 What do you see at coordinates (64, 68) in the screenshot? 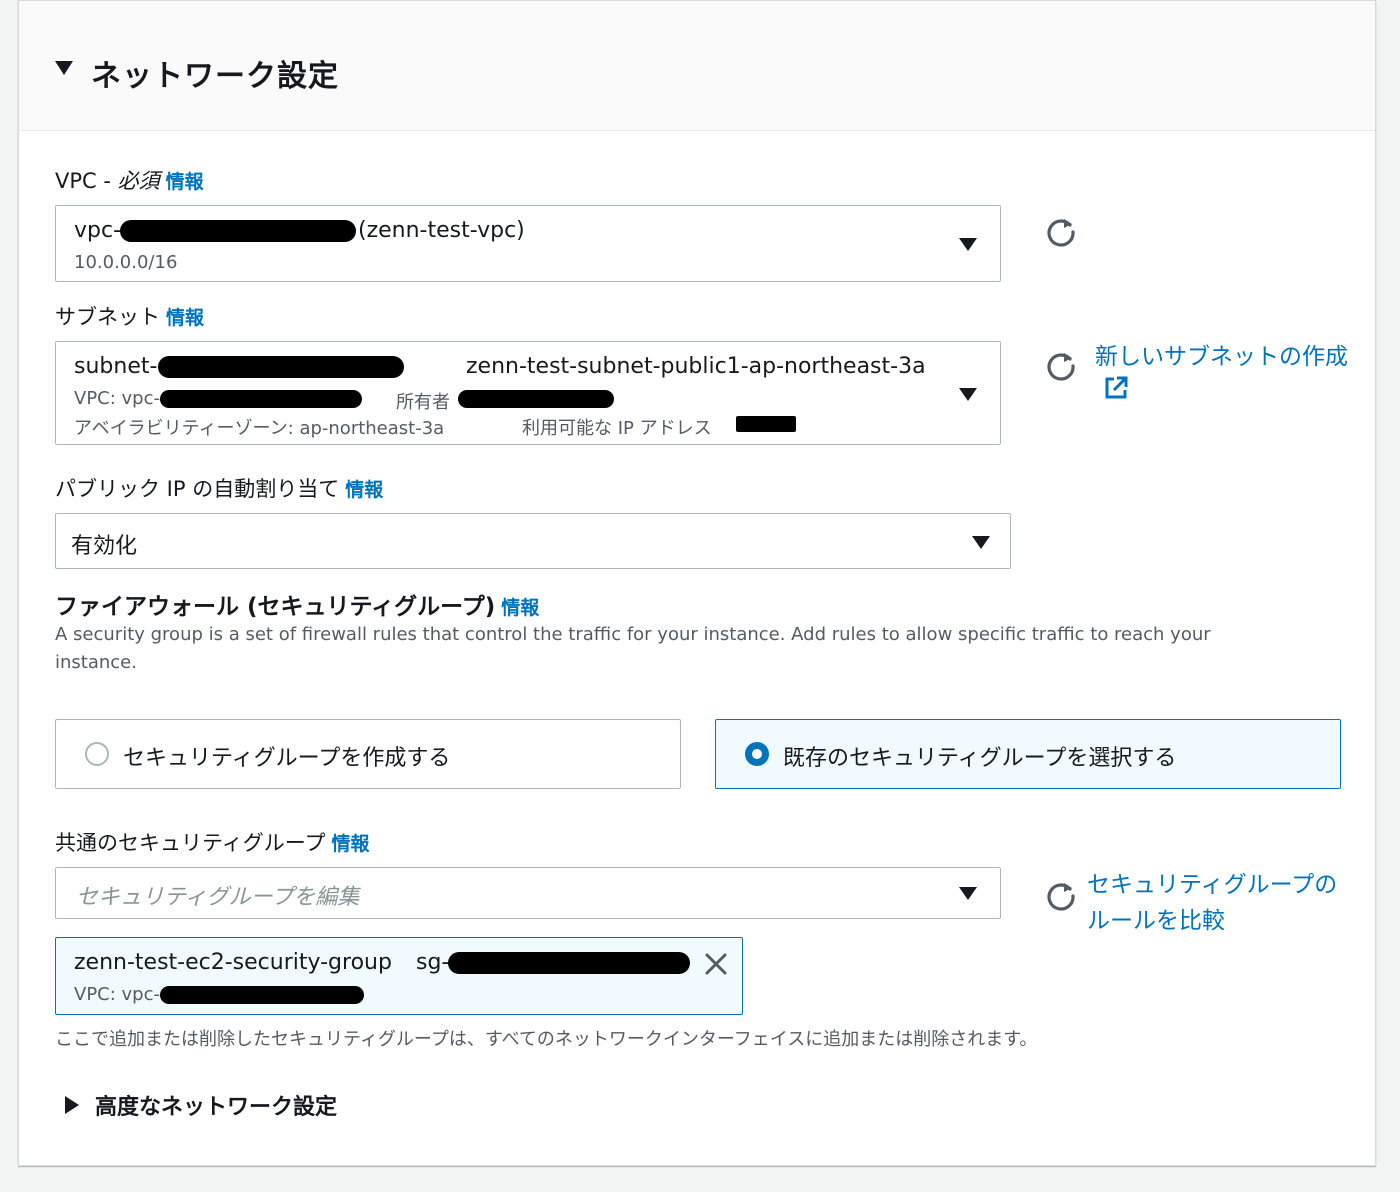
I see `caret-down-icon` at bounding box center [64, 68].